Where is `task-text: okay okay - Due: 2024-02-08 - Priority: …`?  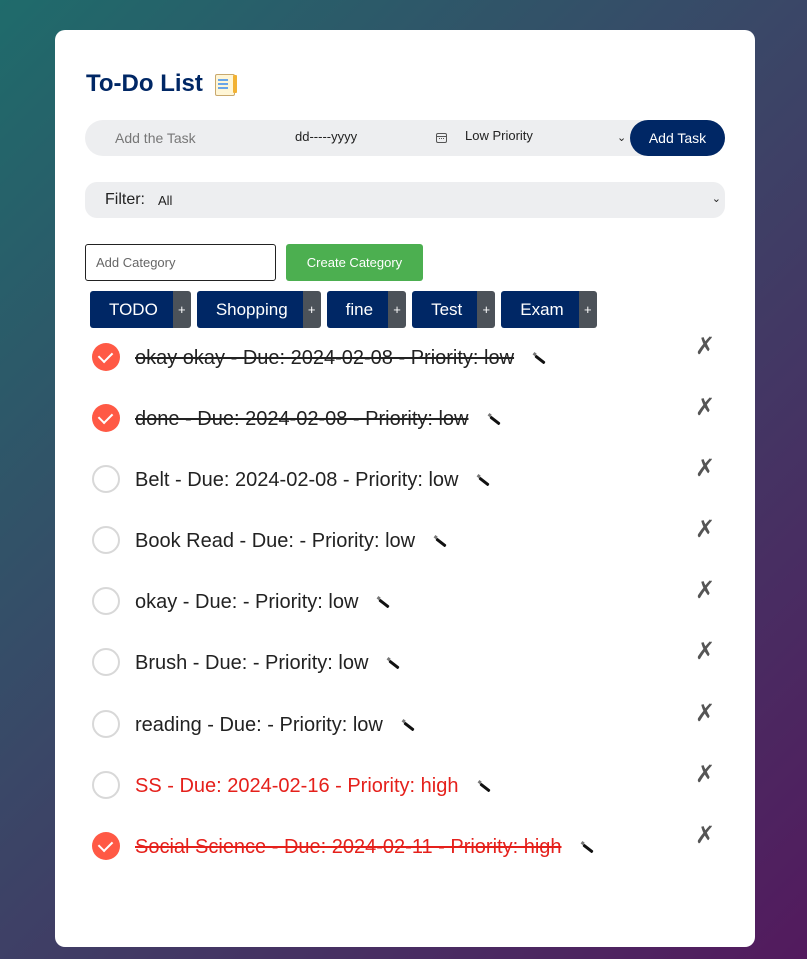 task-text: okay okay - Due: 2024-02-08 - Priority: … is located at coordinates (324, 358).